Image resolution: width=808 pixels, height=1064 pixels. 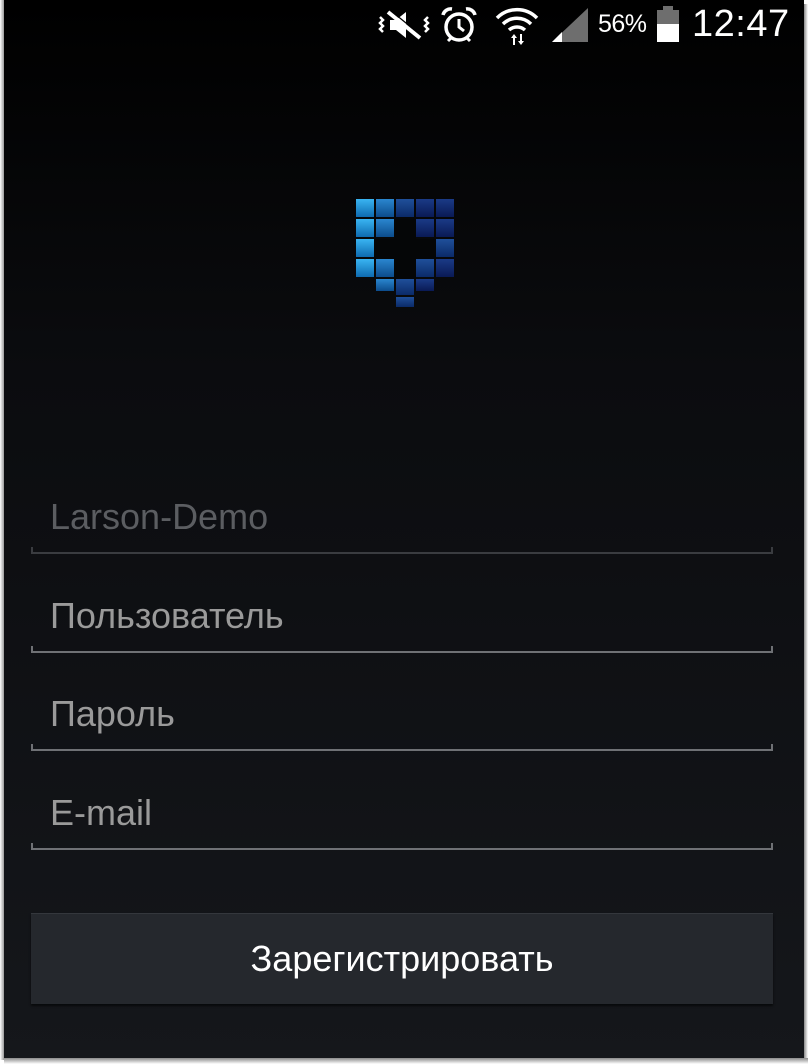 What do you see at coordinates (622, 24) in the screenshot?
I see `battery-percent: 56%` at bounding box center [622, 24].